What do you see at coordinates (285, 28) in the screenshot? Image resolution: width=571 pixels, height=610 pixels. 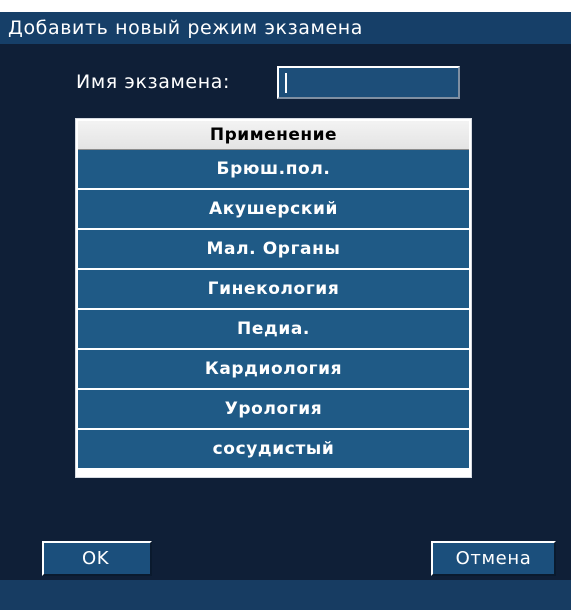 I see `dialog-title: Добавить новый режим экзамена` at bounding box center [285, 28].